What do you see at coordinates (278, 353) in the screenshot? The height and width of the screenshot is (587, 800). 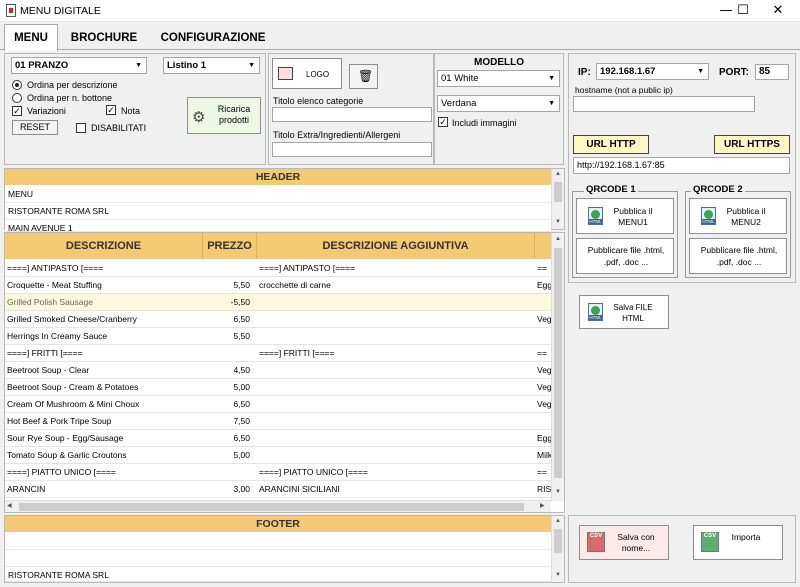 I see `table-row: ====] FRITTI [==== ====] FRITTI [==== ==` at bounding box center [278, 353].